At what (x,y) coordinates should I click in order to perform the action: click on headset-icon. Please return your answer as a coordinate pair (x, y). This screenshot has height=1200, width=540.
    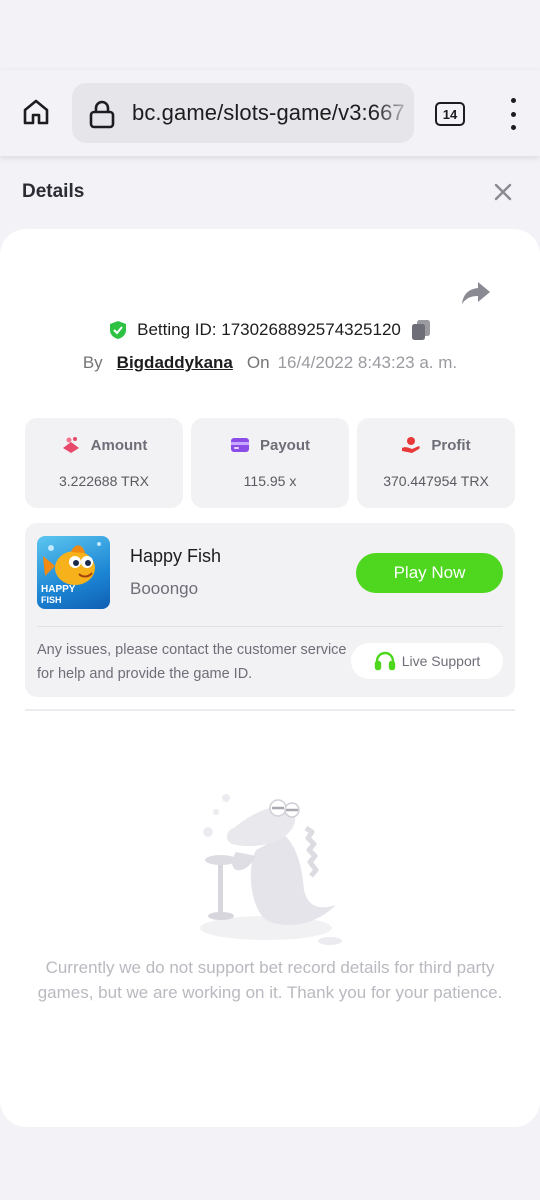
    Looking at the image, I should click on (384, 661).